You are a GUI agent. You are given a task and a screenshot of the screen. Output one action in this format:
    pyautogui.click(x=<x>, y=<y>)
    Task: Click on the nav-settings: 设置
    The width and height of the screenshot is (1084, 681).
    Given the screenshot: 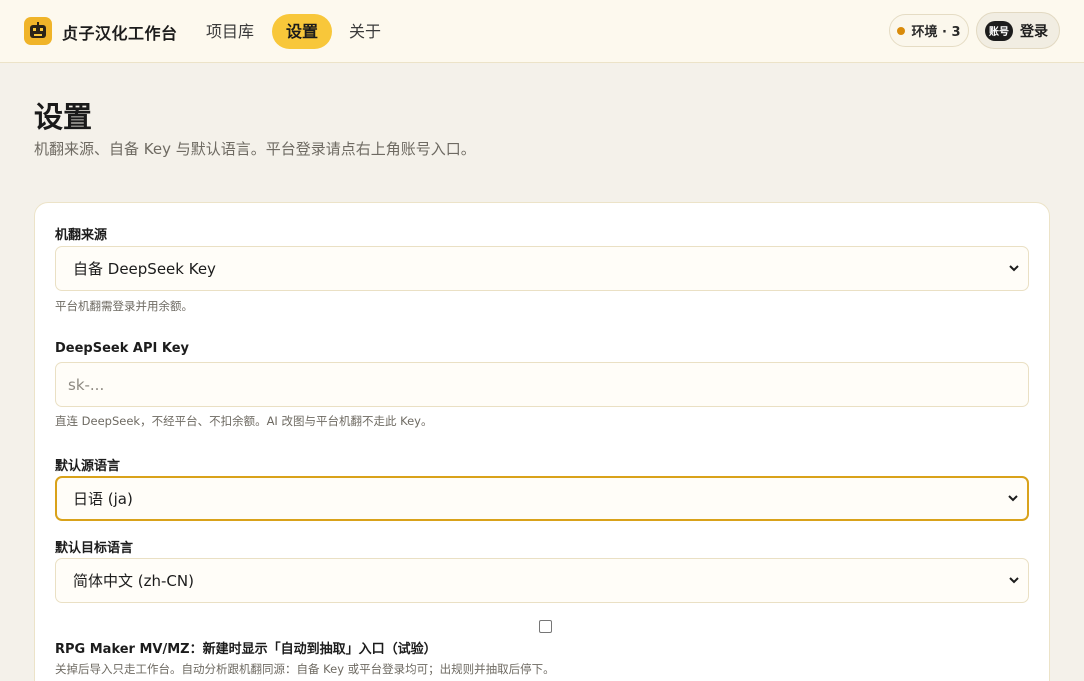 What is the action you would take?
    pyautogui.click(x=302, y=31)
    